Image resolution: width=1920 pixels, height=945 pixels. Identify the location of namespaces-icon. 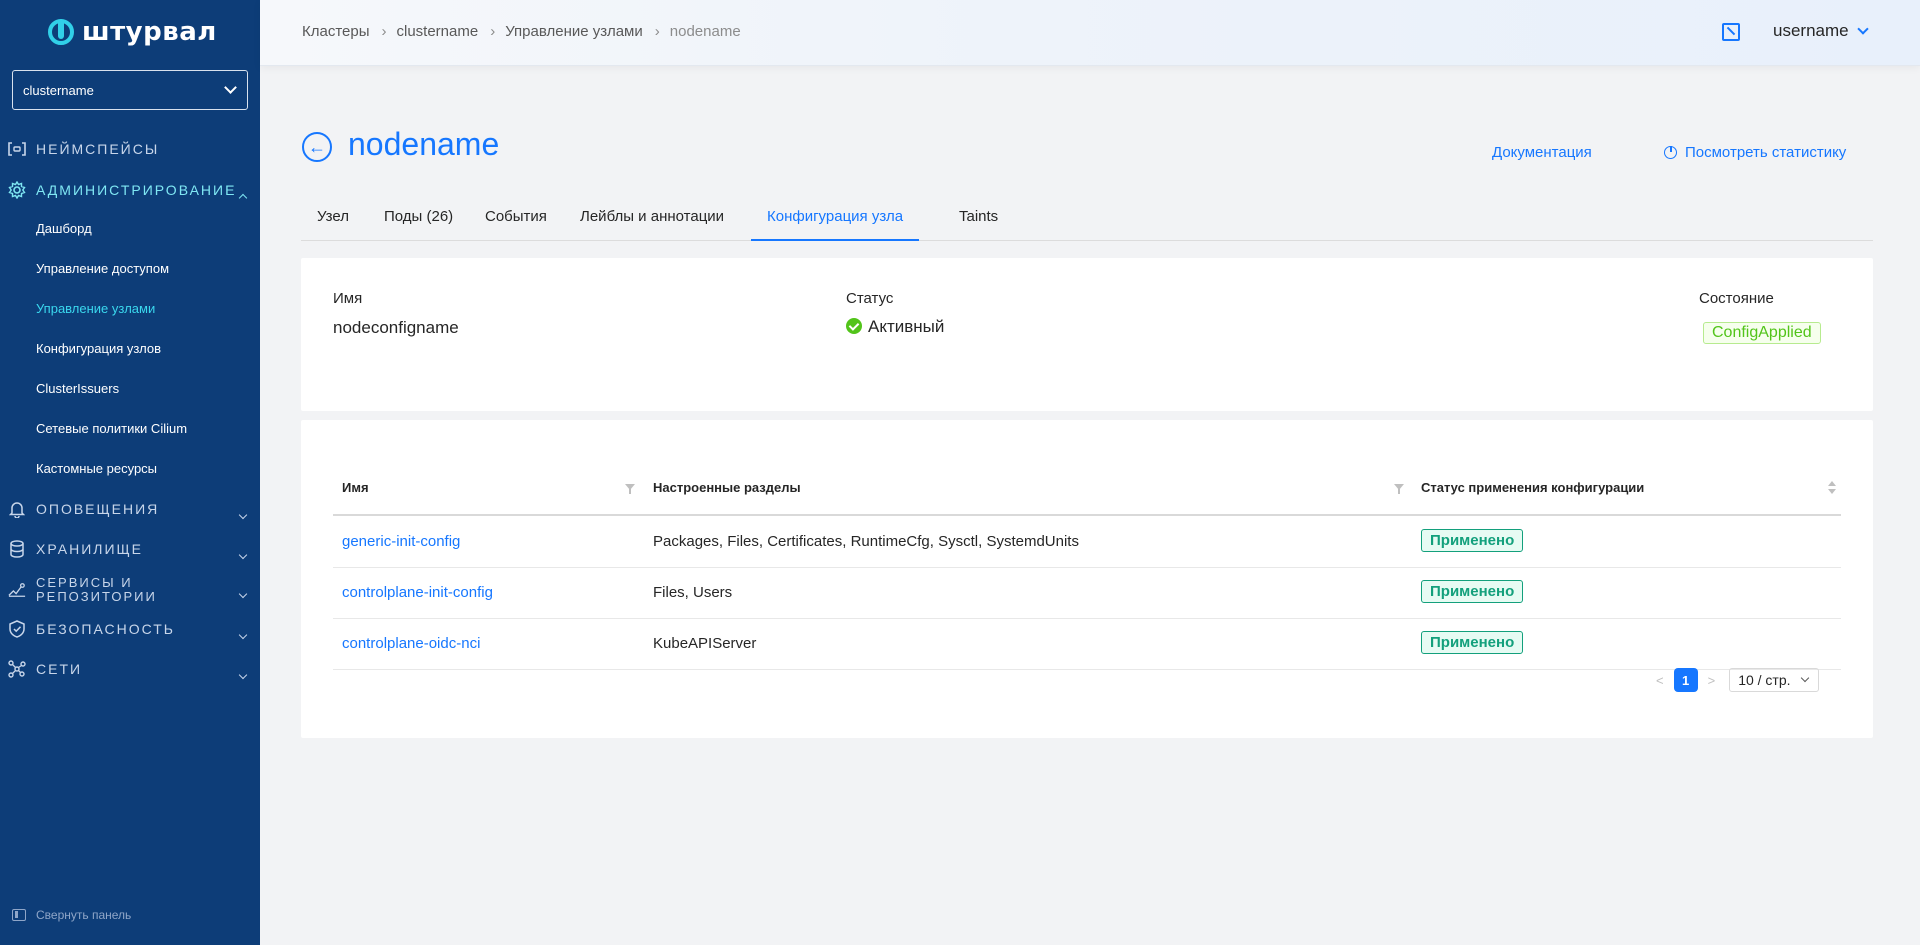
(17, 149).